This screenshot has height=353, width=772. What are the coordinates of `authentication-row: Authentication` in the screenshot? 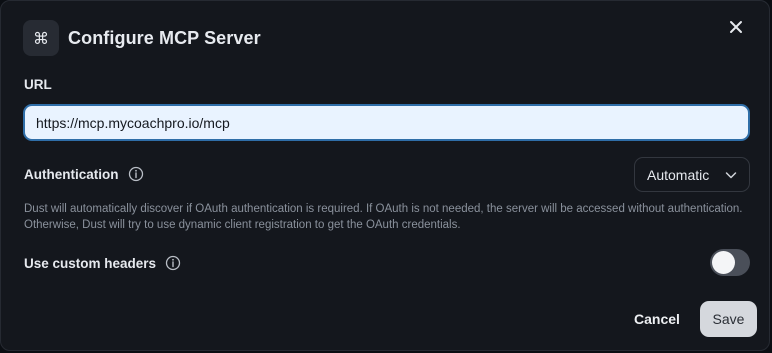 It's located at (84, 174).